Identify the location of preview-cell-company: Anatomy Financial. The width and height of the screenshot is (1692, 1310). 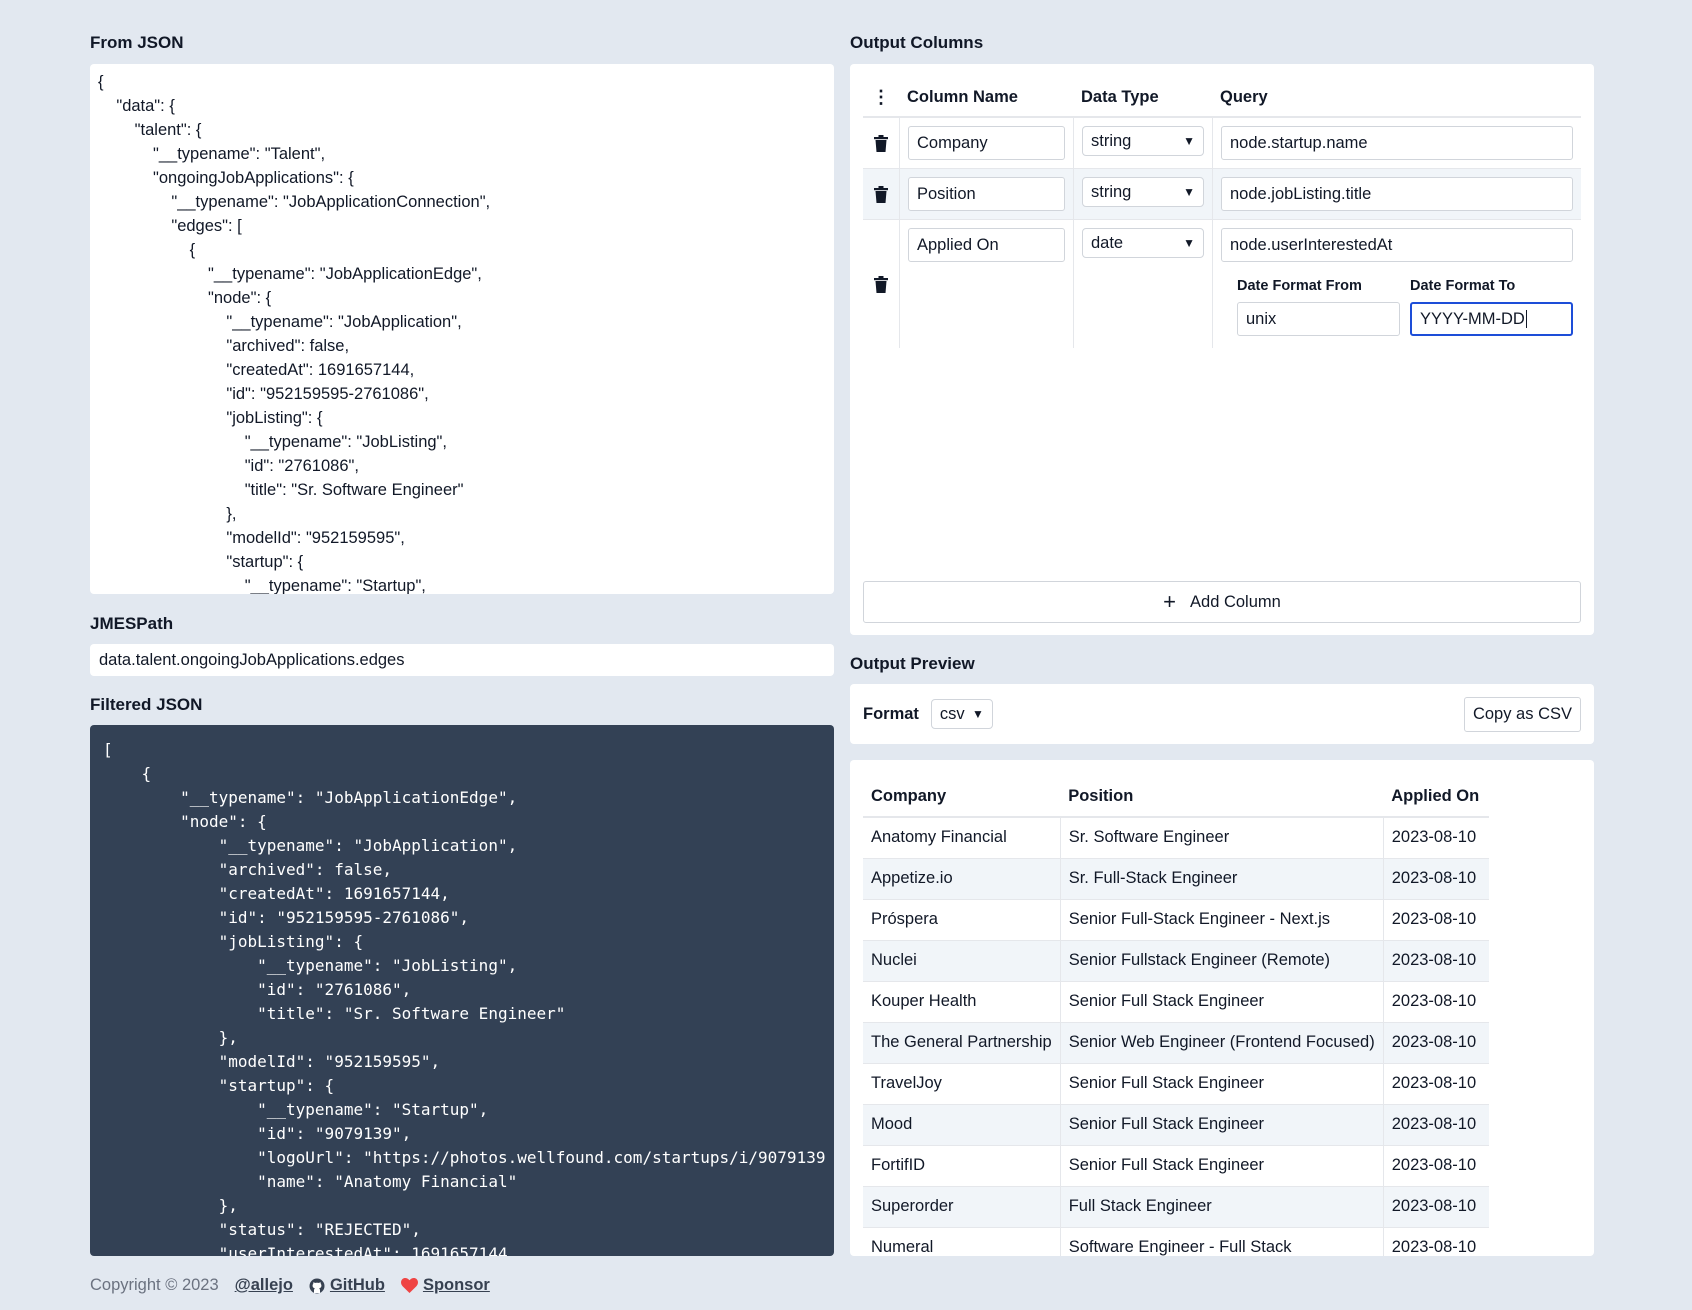
(962, 838).